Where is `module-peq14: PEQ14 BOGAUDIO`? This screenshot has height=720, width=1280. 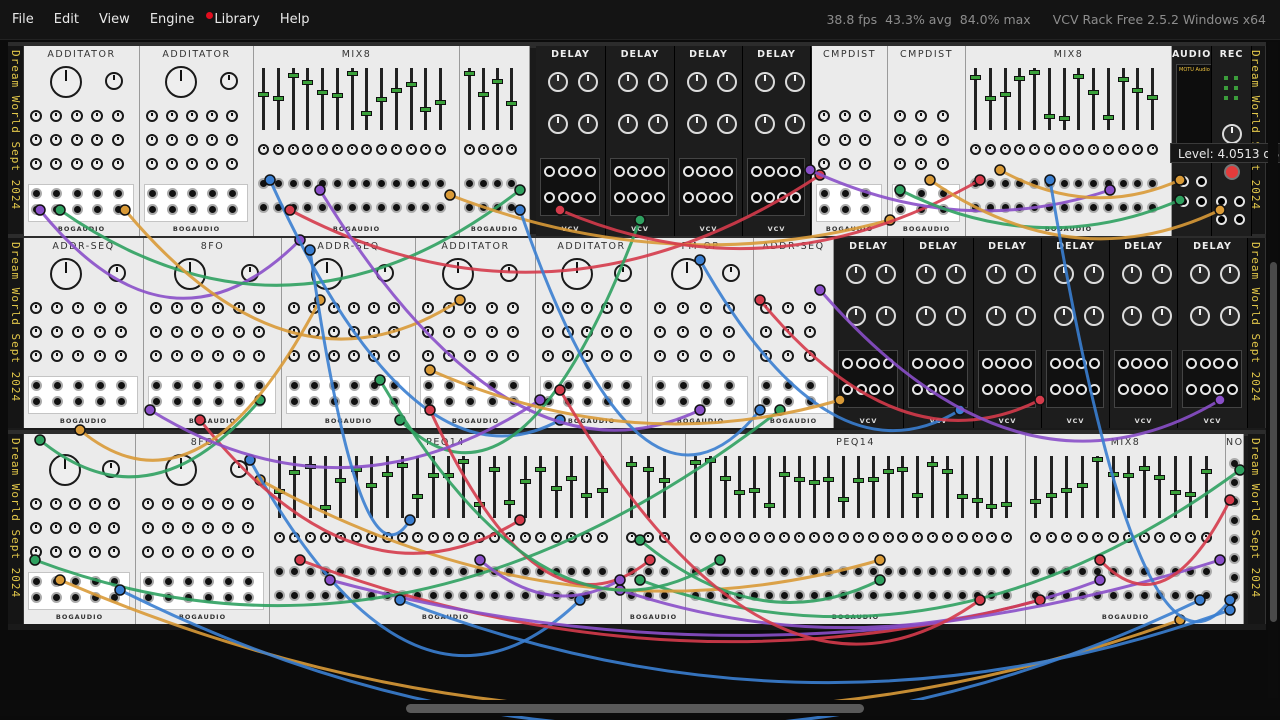
module-peq14: PEQ14 BOGAUDIO is located at coordinates (446, 529).